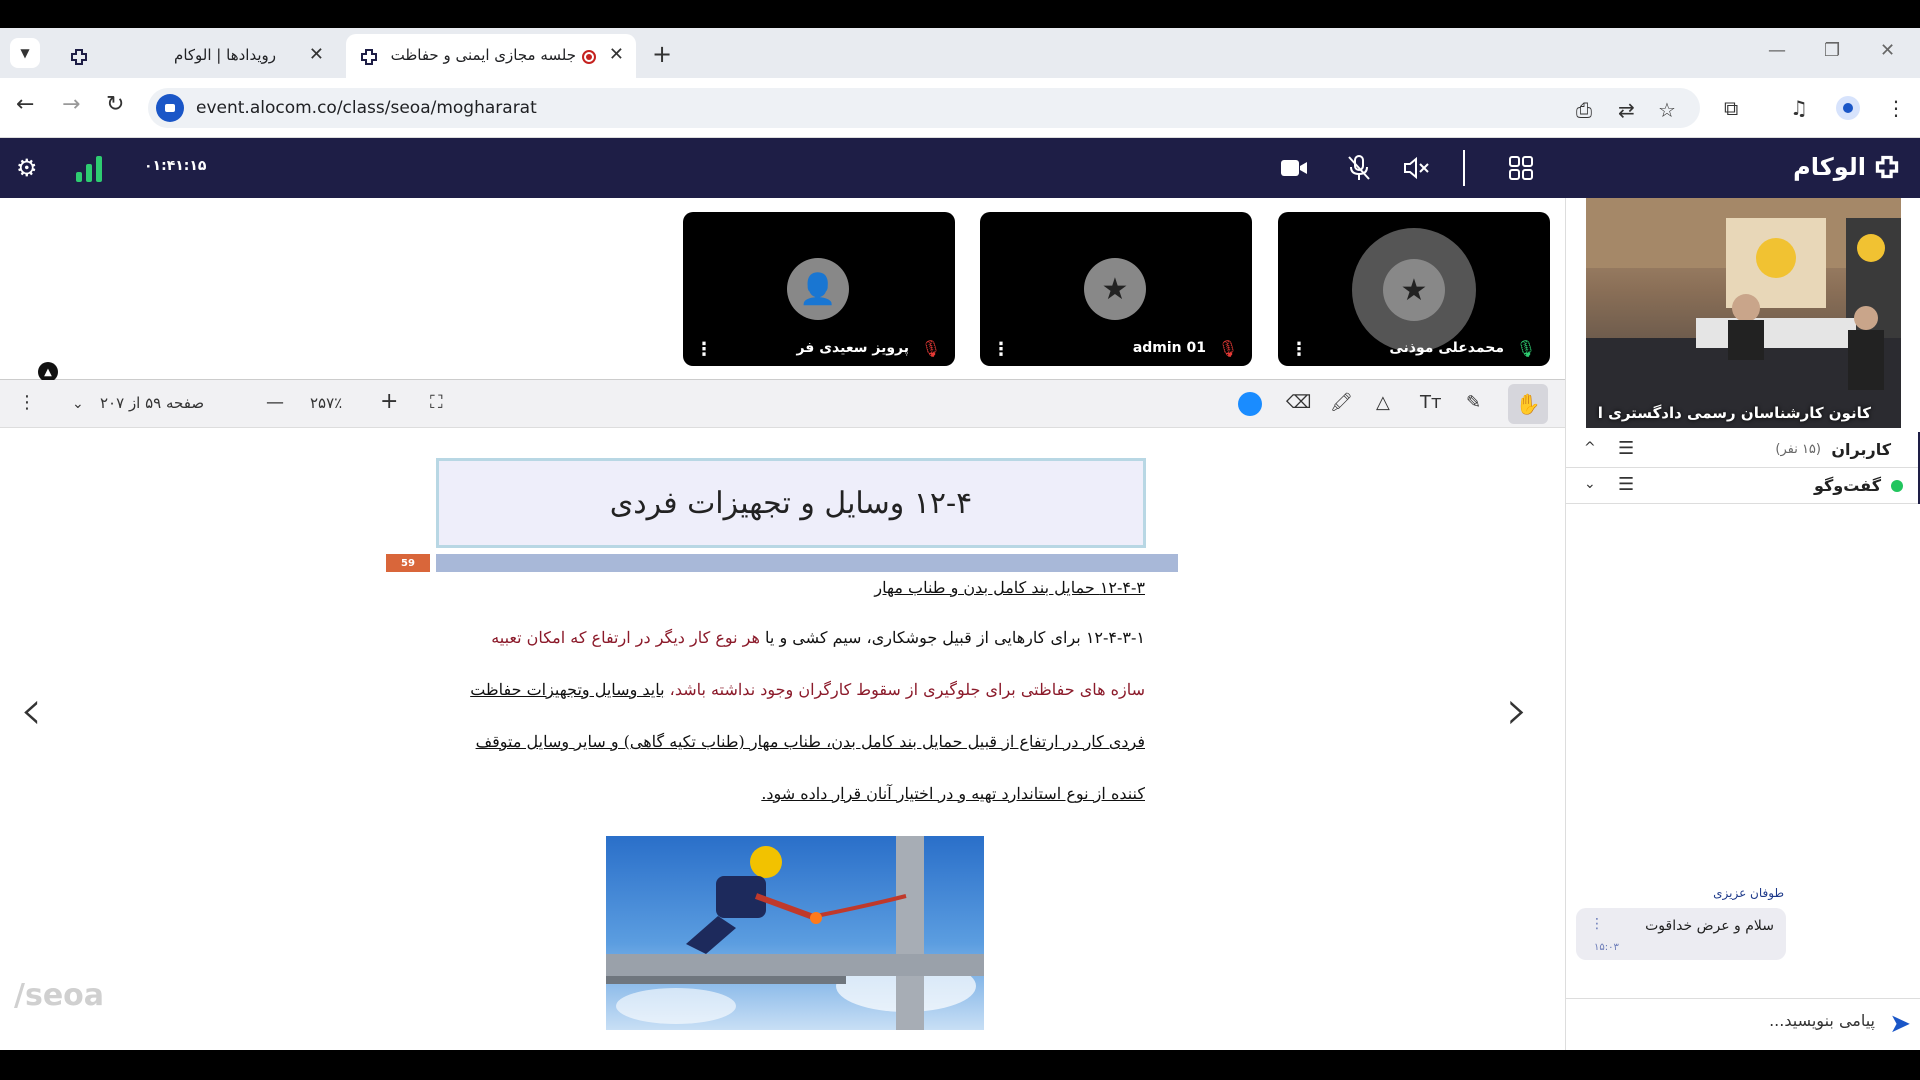 The height and width of the screenshot is (1080, 1920). I want to click on window-close-icon: ✕, so click(1887, 50).